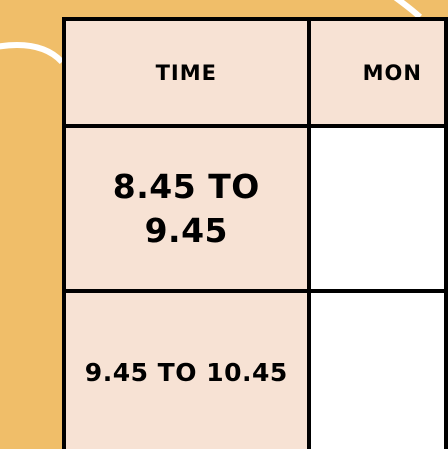 This screenshot has width=448, height=449. What do you see at coordinates (392, 72) in the screenshot?
I see `header-monday-label: MON` at bounding box center [392, 72].